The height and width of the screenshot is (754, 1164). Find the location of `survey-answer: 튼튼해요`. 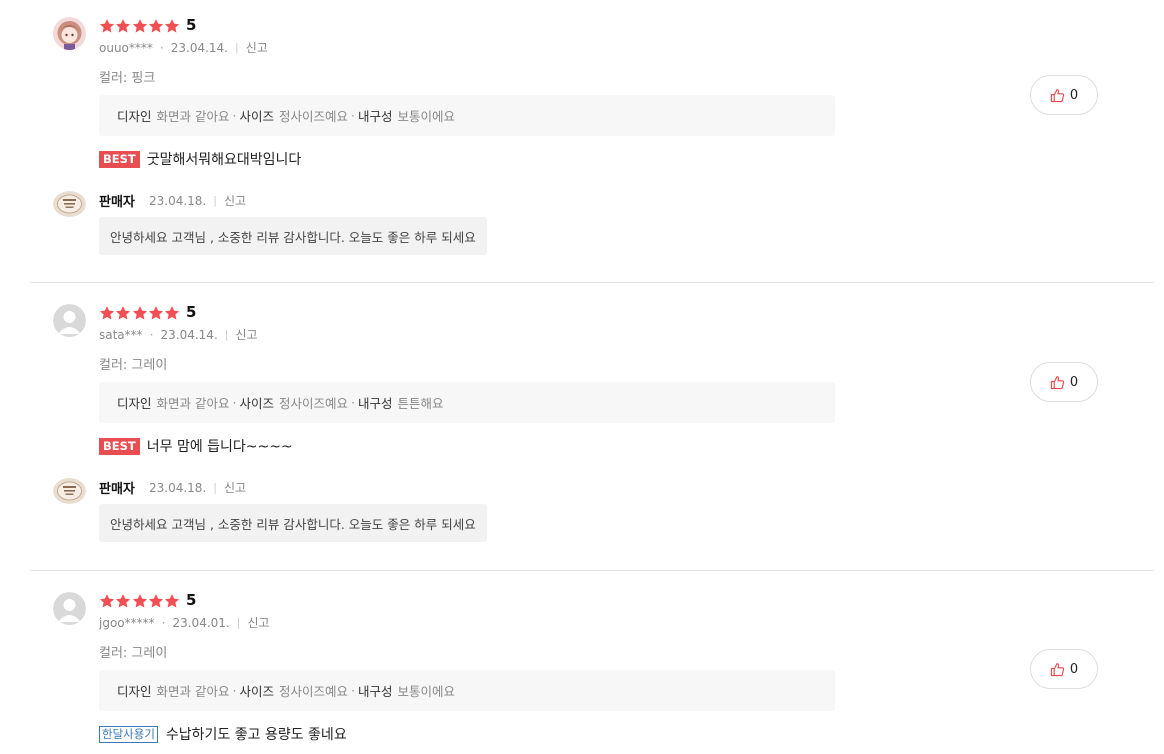

survey-answer: 튼튼해요 is located at coordinates (420, 403).